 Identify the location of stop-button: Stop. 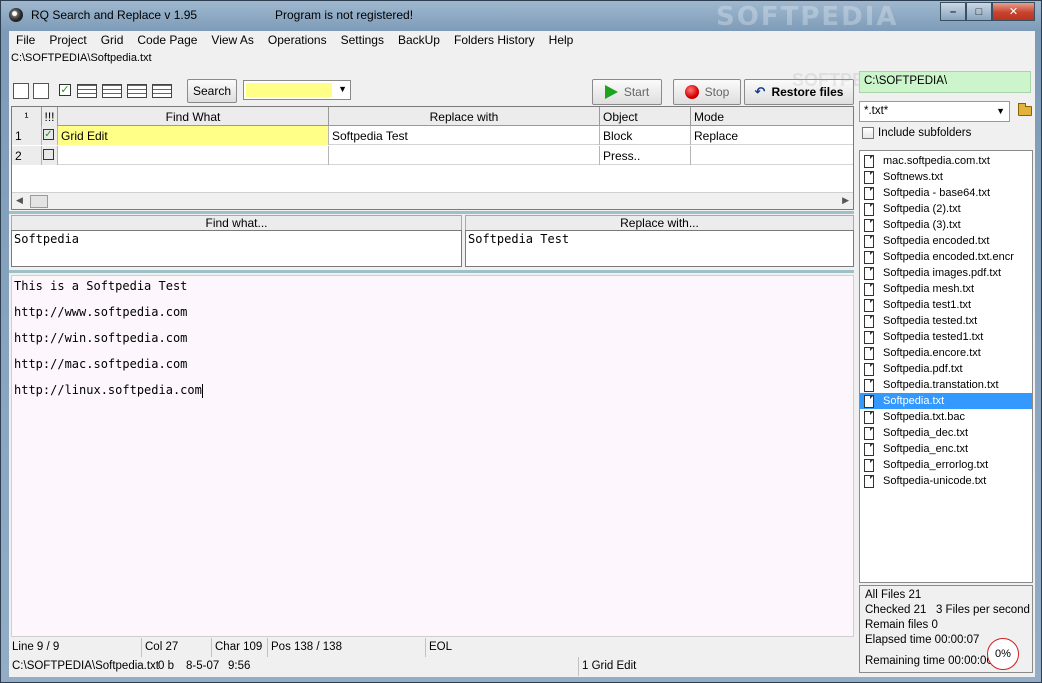
(707, 92).